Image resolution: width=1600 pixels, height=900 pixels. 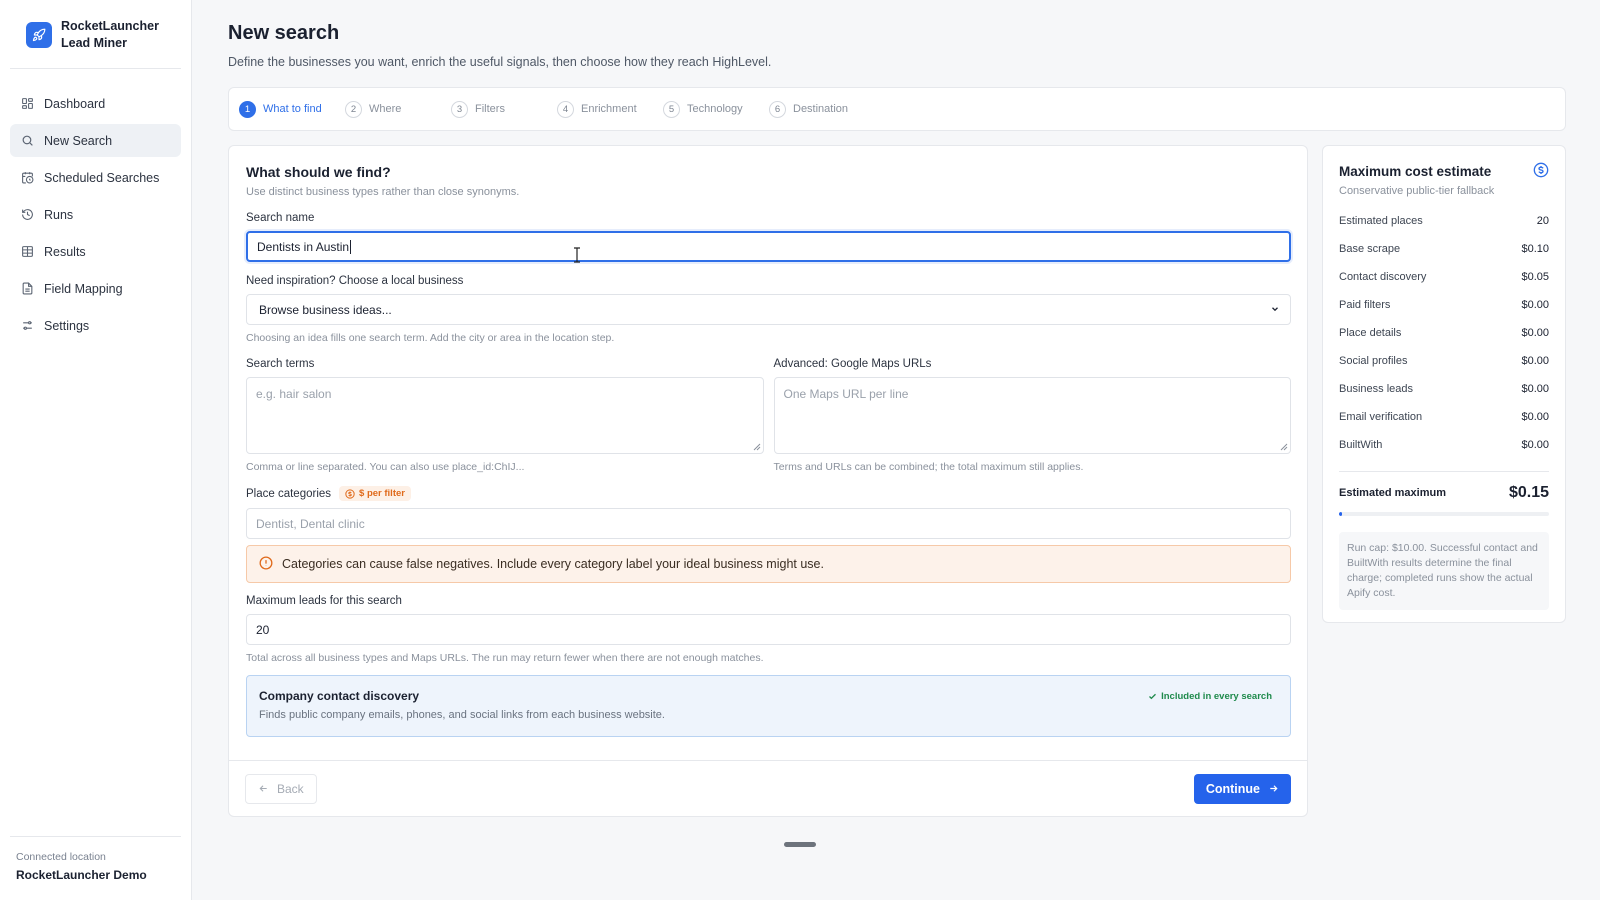 What do you see at coordinates (1415, 171) in the screenshot?
I see `cost-title: Maximum cost estimate` at bounding box center [1415, 171].